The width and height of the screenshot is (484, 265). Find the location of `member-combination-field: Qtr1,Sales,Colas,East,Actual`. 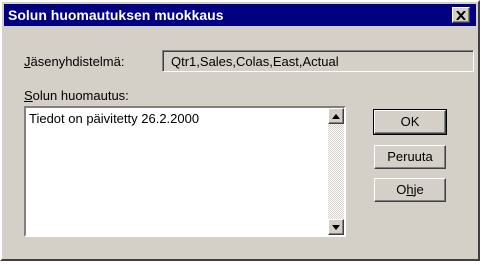

member-combination-field: Qtr1,Sales,Colas,East,Actual is located at coordinates (318, 61).